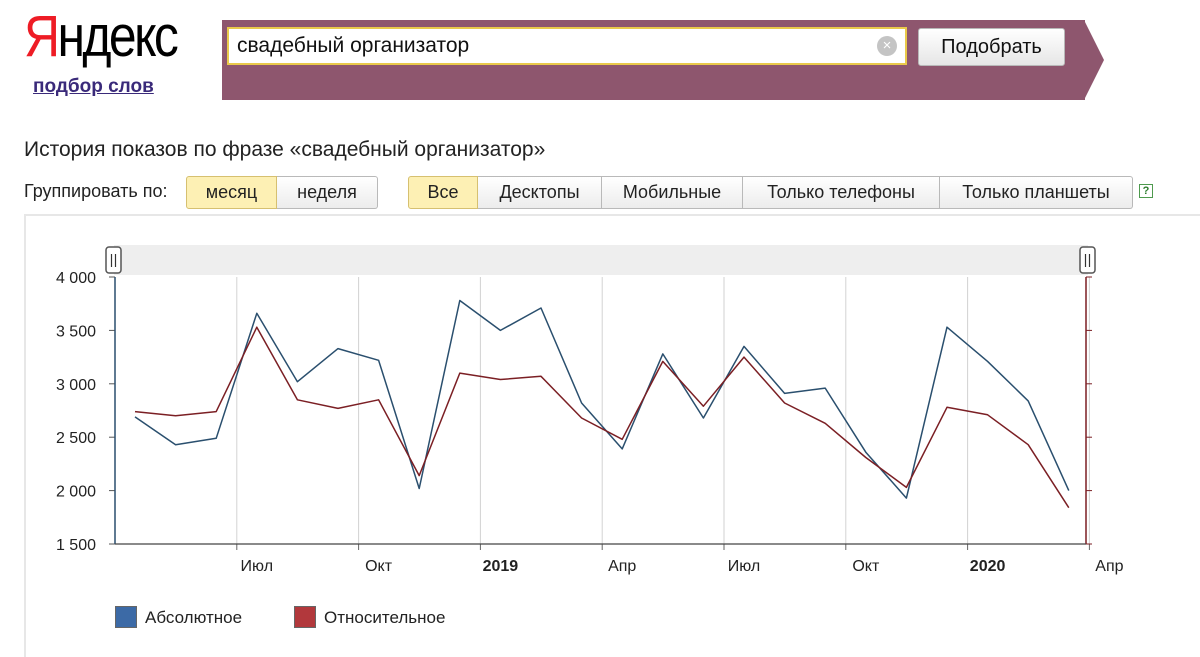 The width and height of the screenshot is (1200, 657). What do you see at coordinates (76, 545) in the screenshot?
I see `y-tick-label: 1 500` at bounding box center [76, 545].